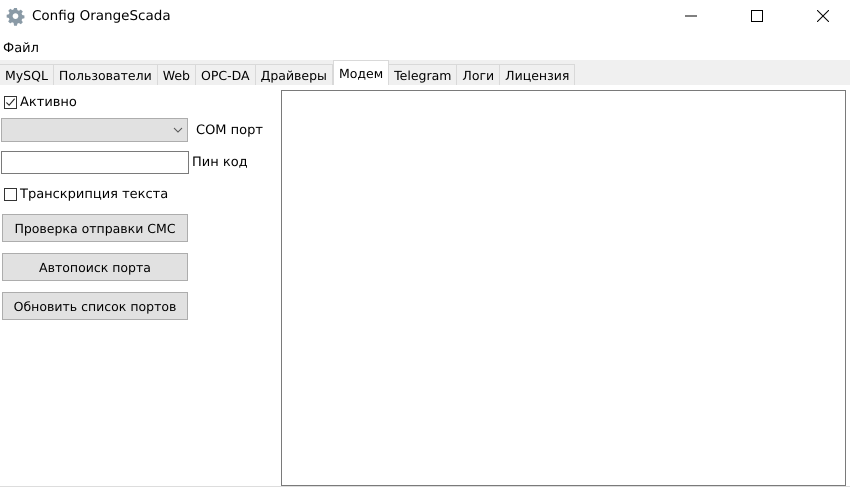  I want to click on action-button: Автопоиск порта, so click(95, 267).